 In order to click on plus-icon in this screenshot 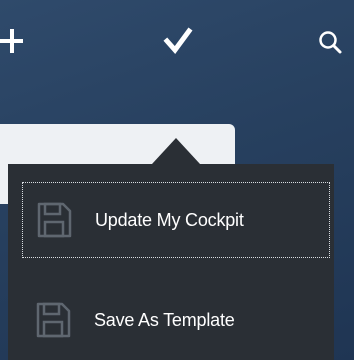, I will do `click(20, 46)`.